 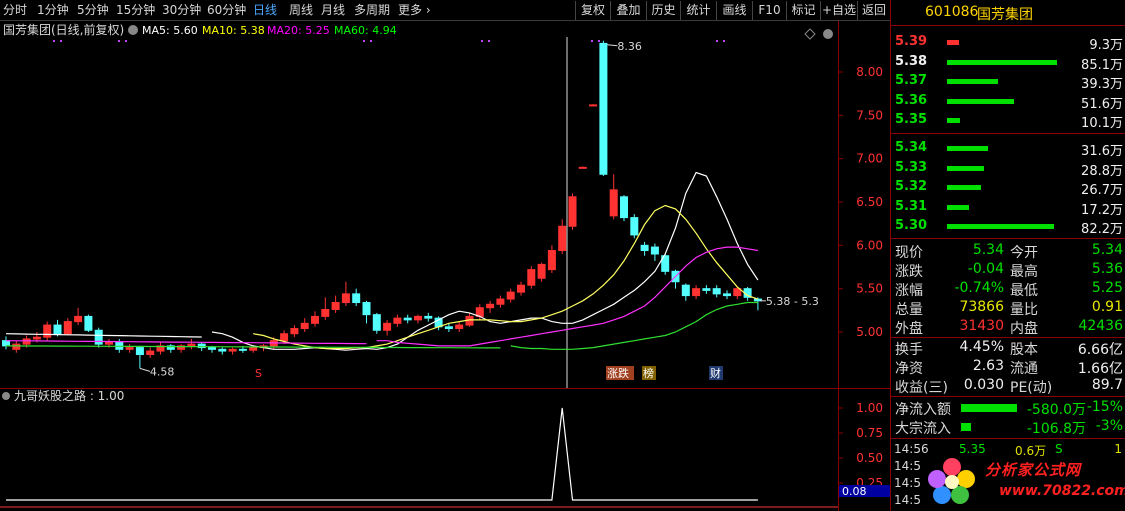 What do you see at coordinates (53, 10) in the screenshot?
I see `period-tab-1: 1分钟` at bounding box center [53, 10].